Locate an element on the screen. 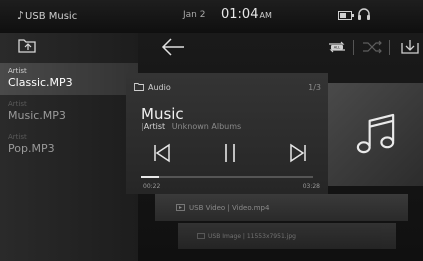  download-icon is located at coordinates (410, 47).